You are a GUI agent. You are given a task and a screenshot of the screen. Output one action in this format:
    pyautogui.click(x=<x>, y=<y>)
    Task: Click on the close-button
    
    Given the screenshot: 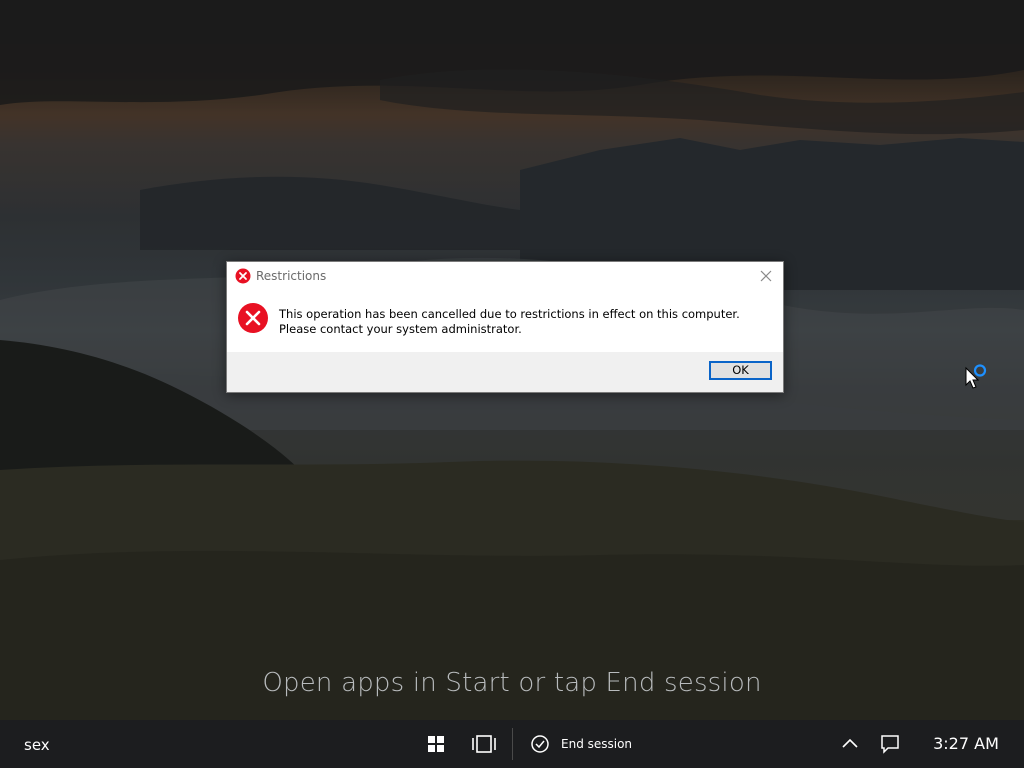 What is the action you would take?
    pyautogui.click(x=766, y=276)
    